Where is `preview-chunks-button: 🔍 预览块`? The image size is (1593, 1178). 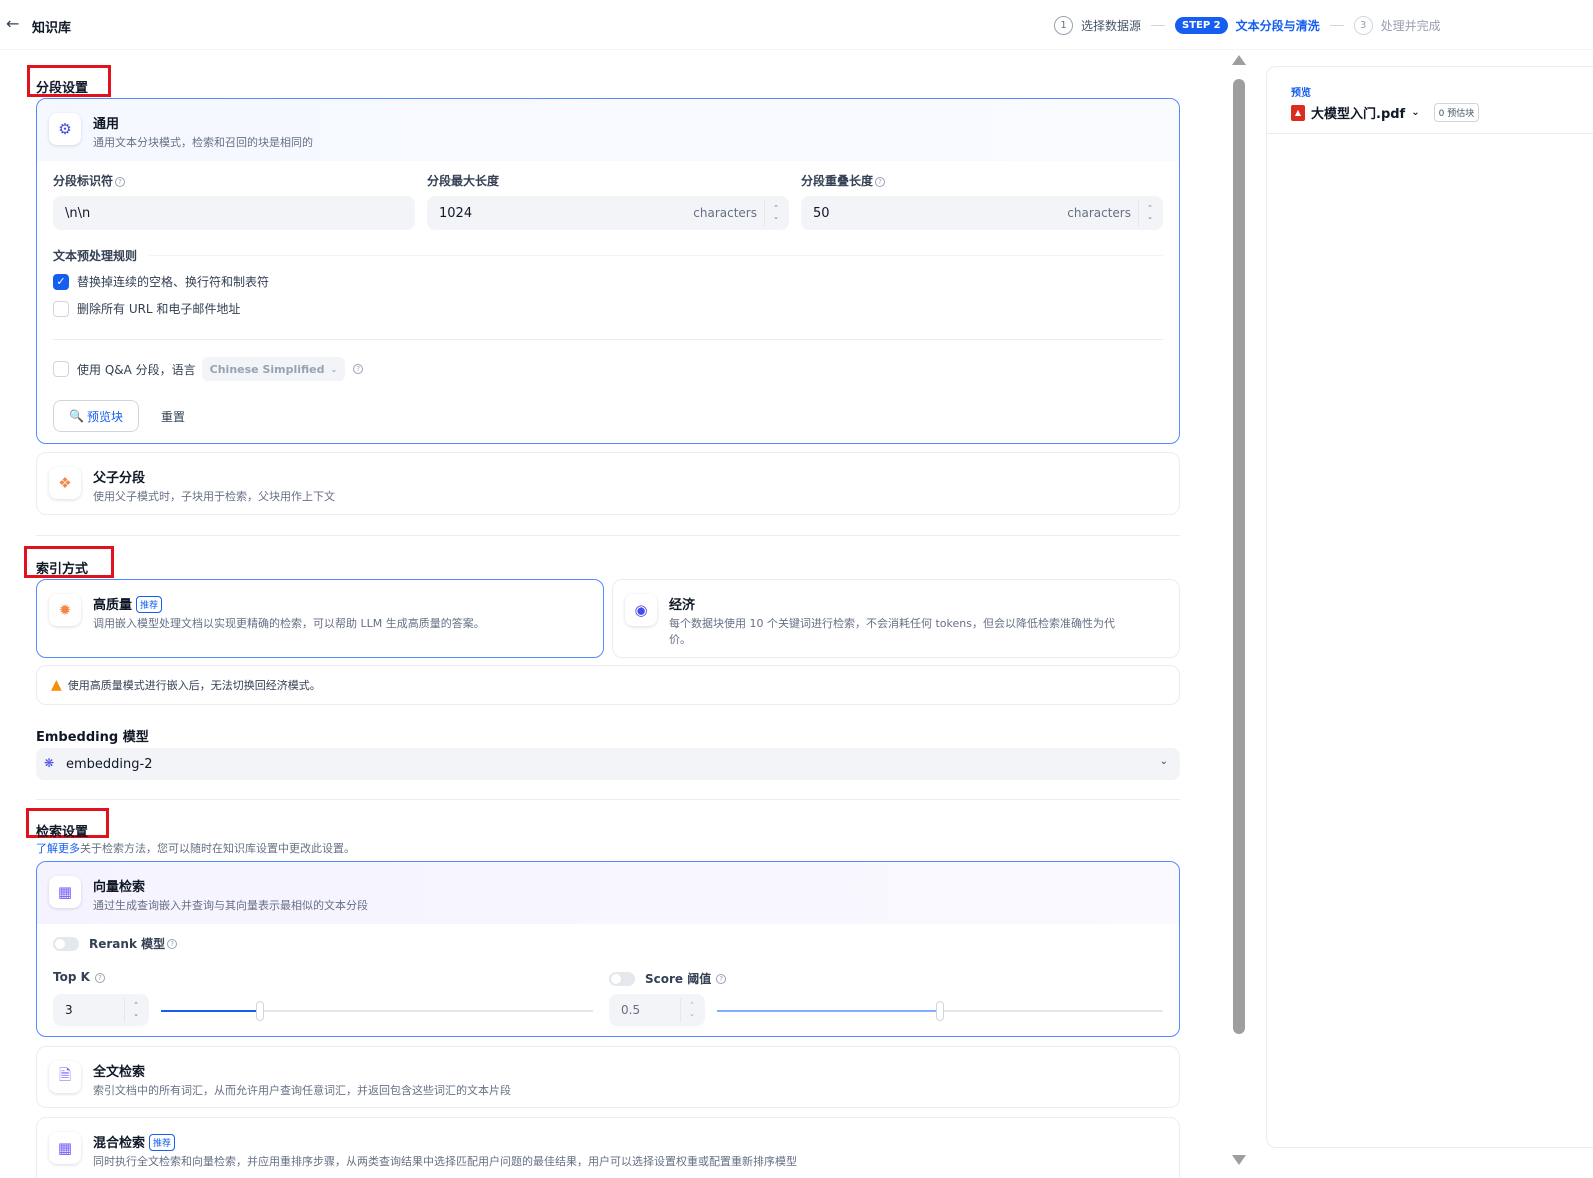
preview-chunks-button: 🔍 预览块 is located at coordinates (96, 416).